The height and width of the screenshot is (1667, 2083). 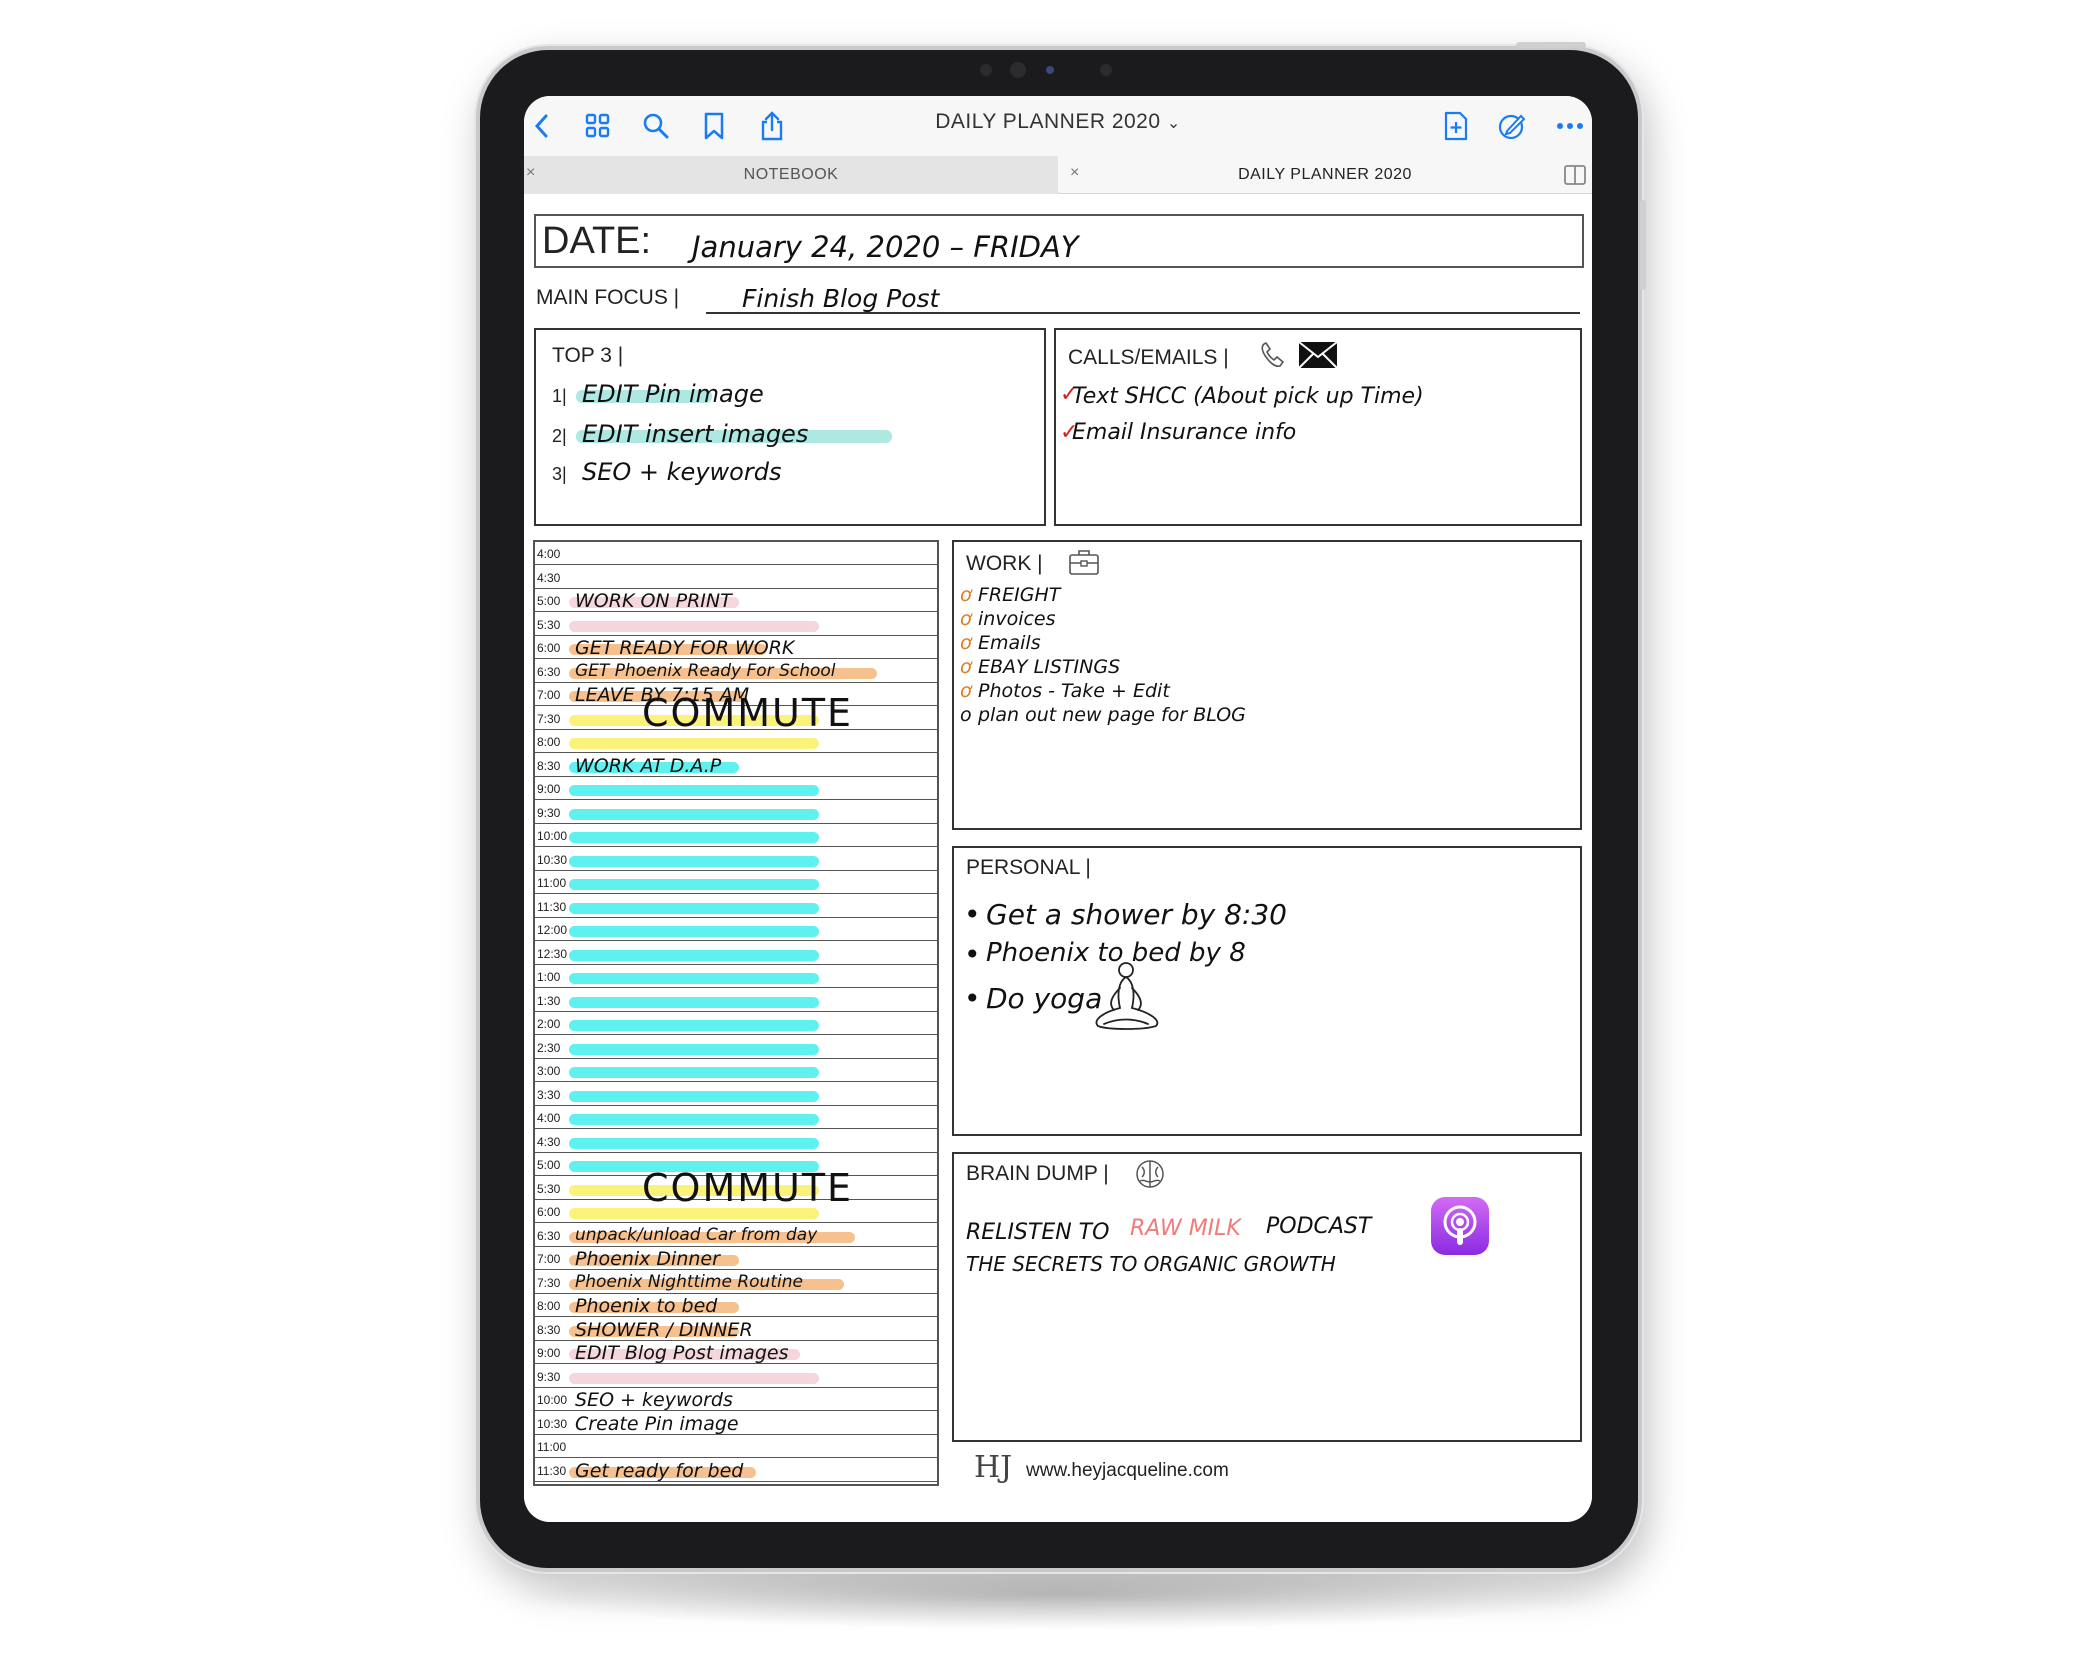 What do you see at coordinates (1150, 1176) in the screenshot?
I see `brain-icon` at bounding box center [1150, 1176].